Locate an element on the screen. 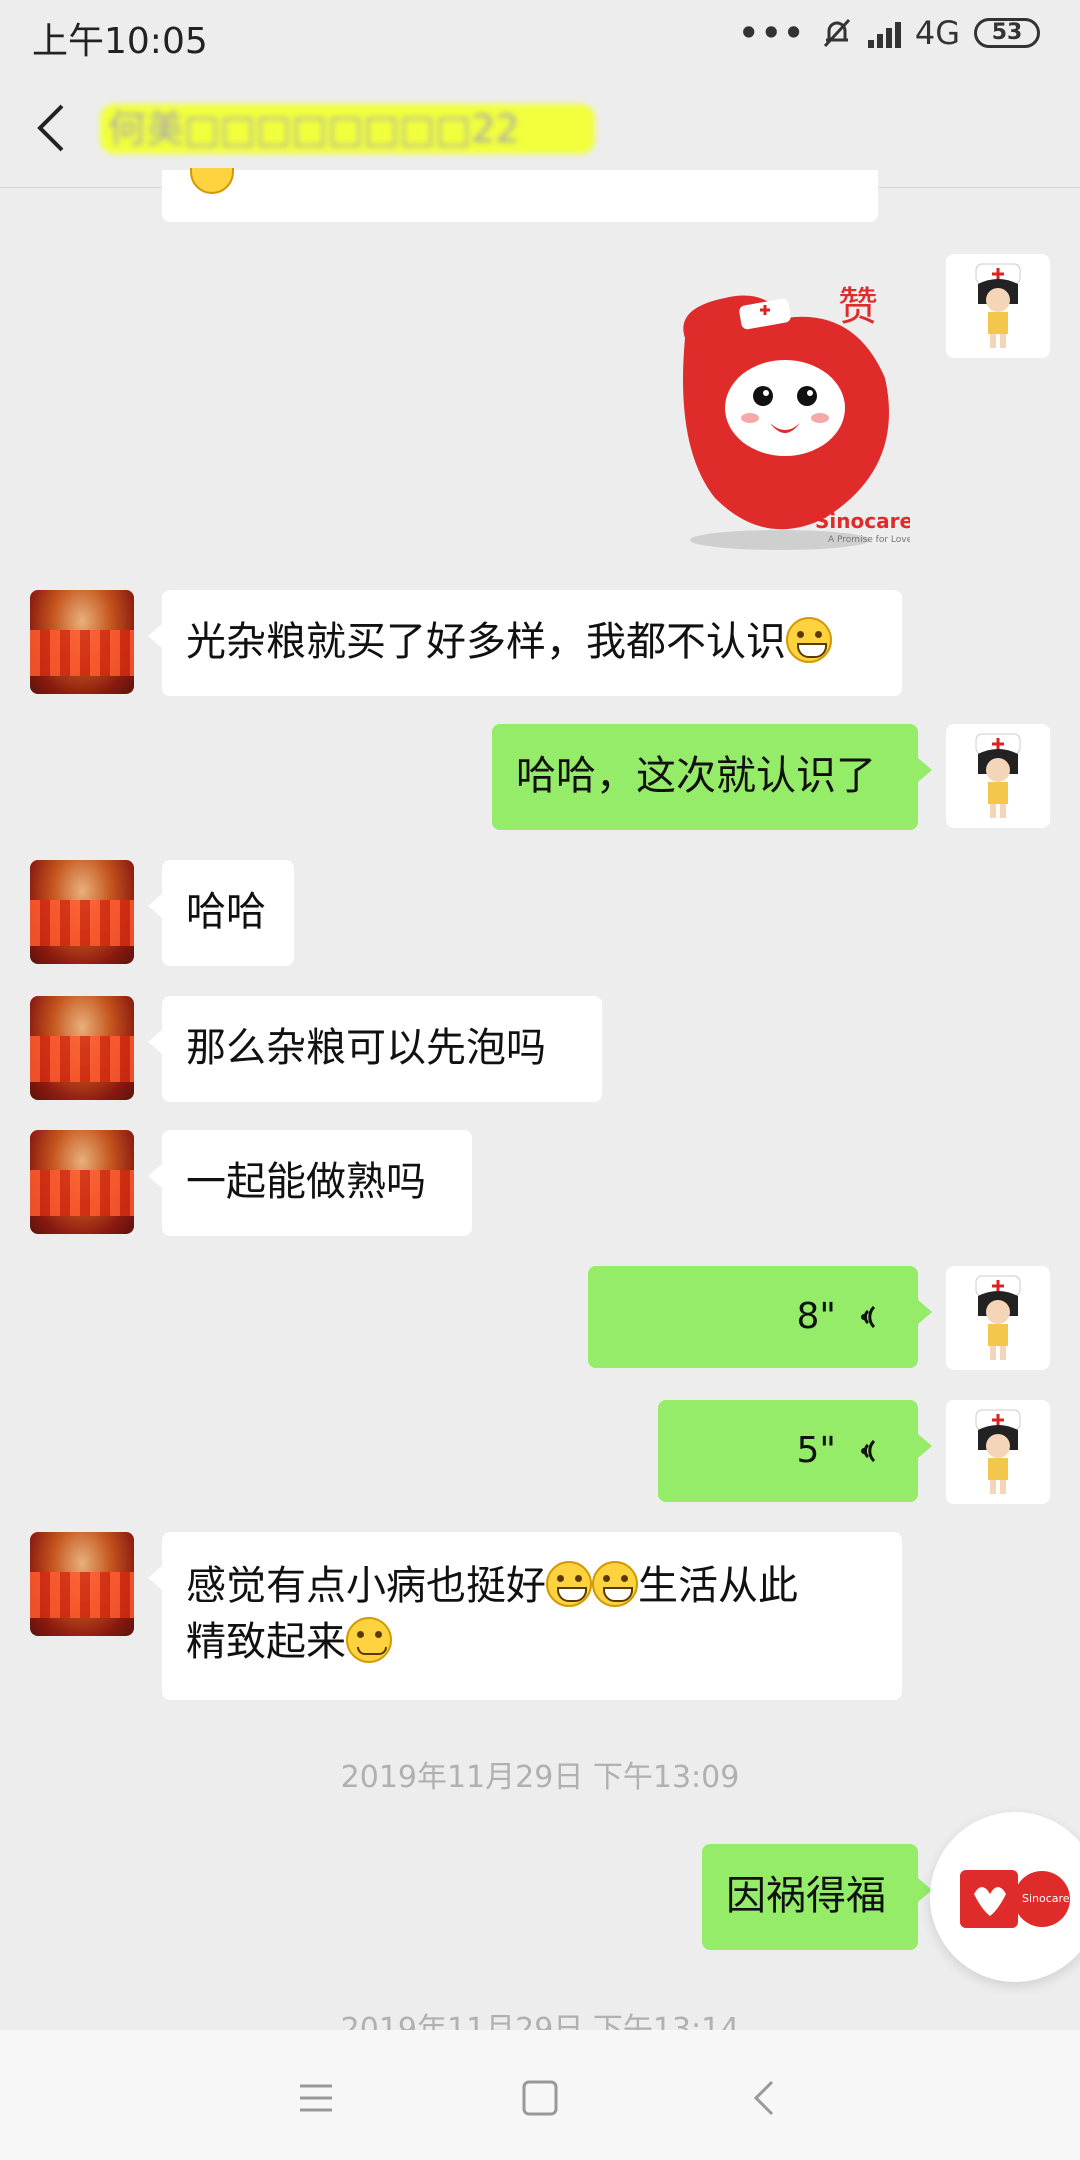 This screenshot has width=1080, height=2160. message-bubble-incoming: 哈哈 is located at coordinates (221, 913).